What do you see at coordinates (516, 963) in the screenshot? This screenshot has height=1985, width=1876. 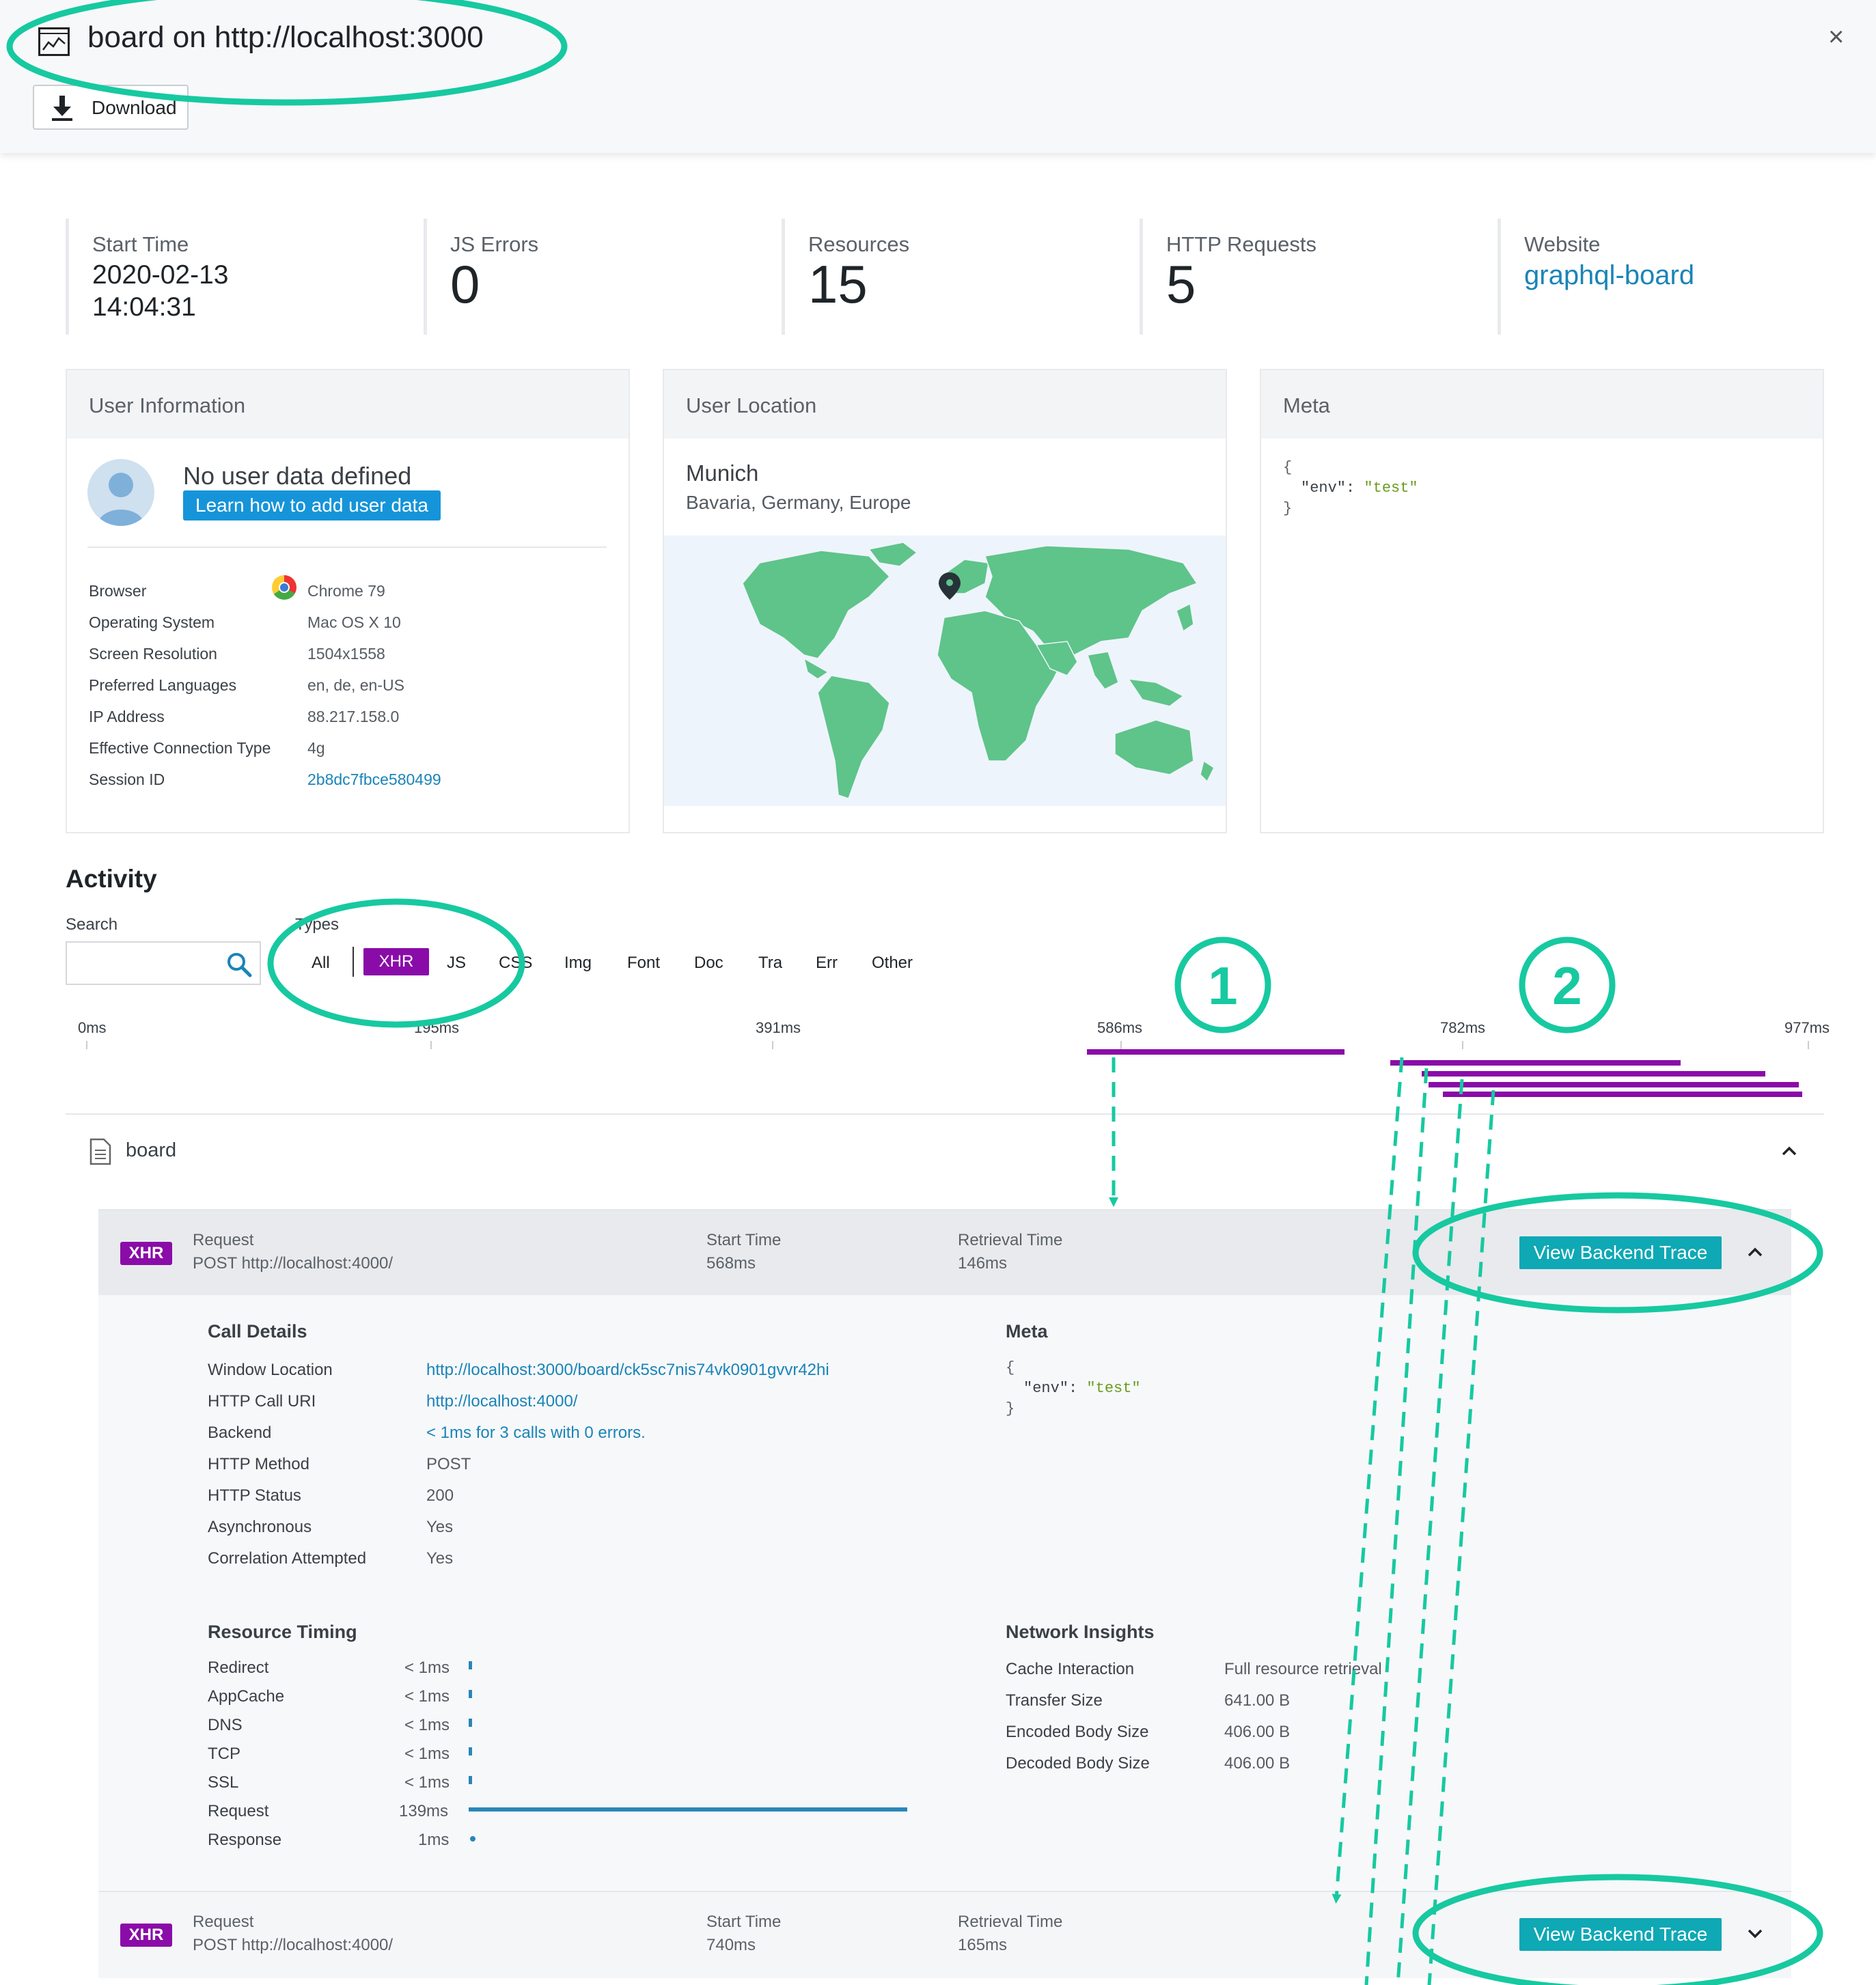 I see `filter-css: CSS` at bounding box center [516, 963].